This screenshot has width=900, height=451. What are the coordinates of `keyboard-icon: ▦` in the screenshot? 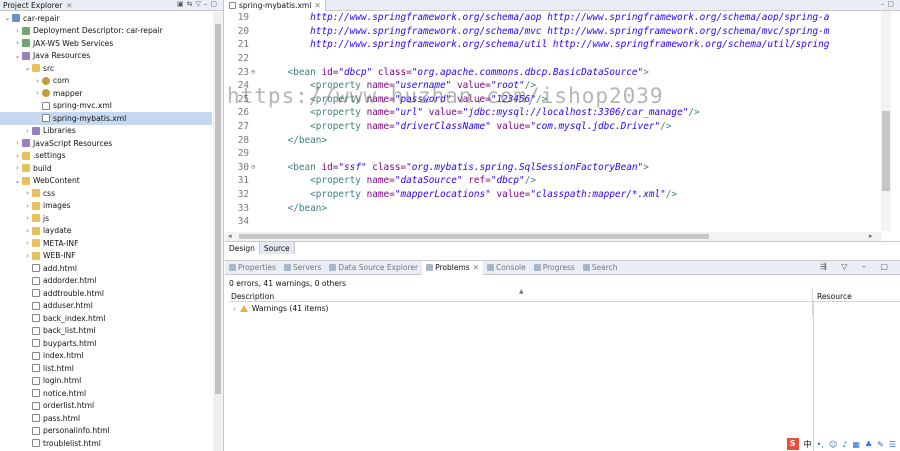 It's located at (856, 444).